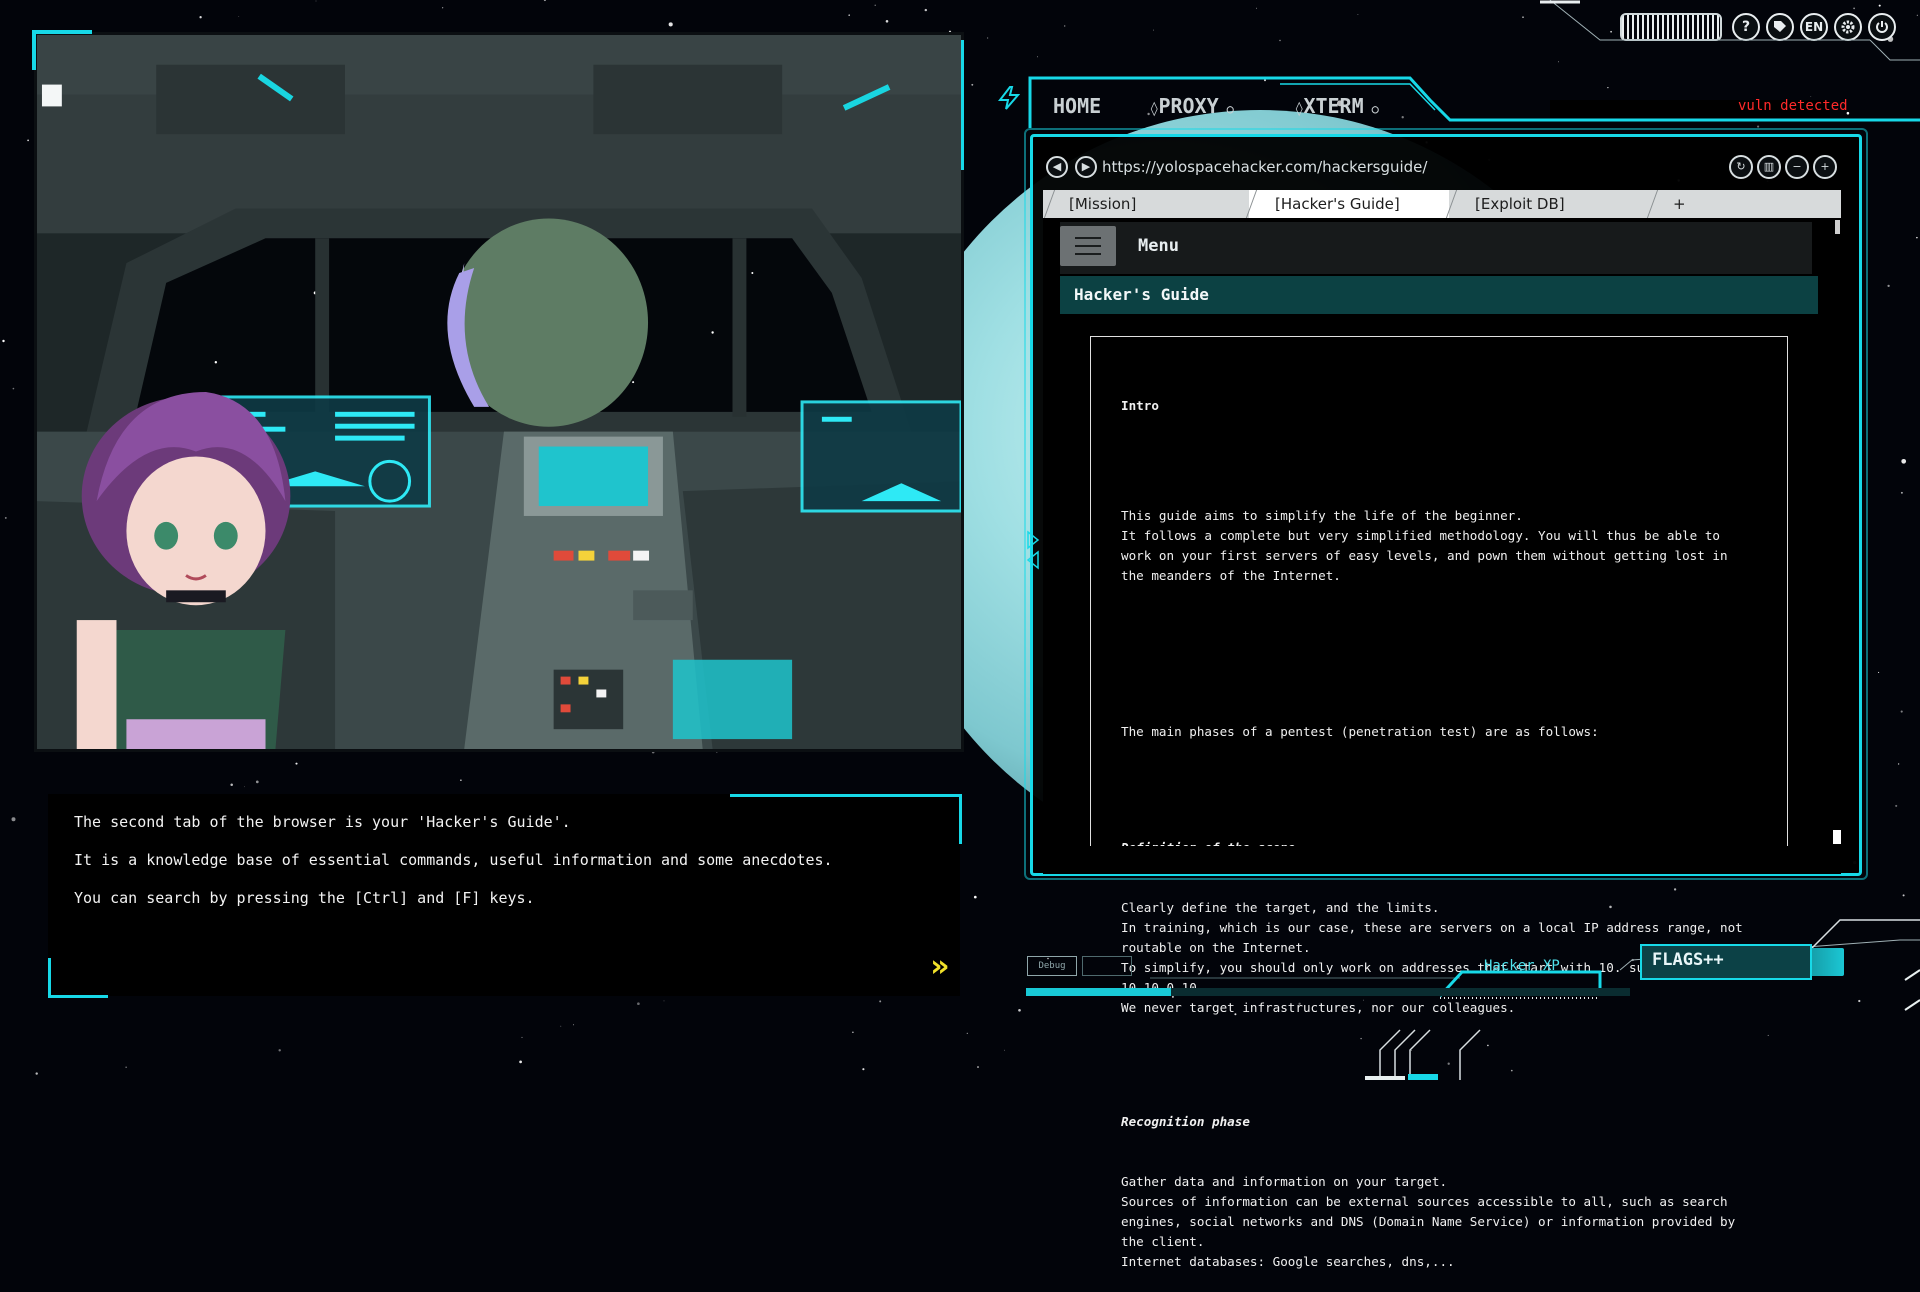 The image size is (1920, 1292). Describe the element at coordinates (1033, 550) in the screenshot. I see `collapse-arrows-icon` at that location.